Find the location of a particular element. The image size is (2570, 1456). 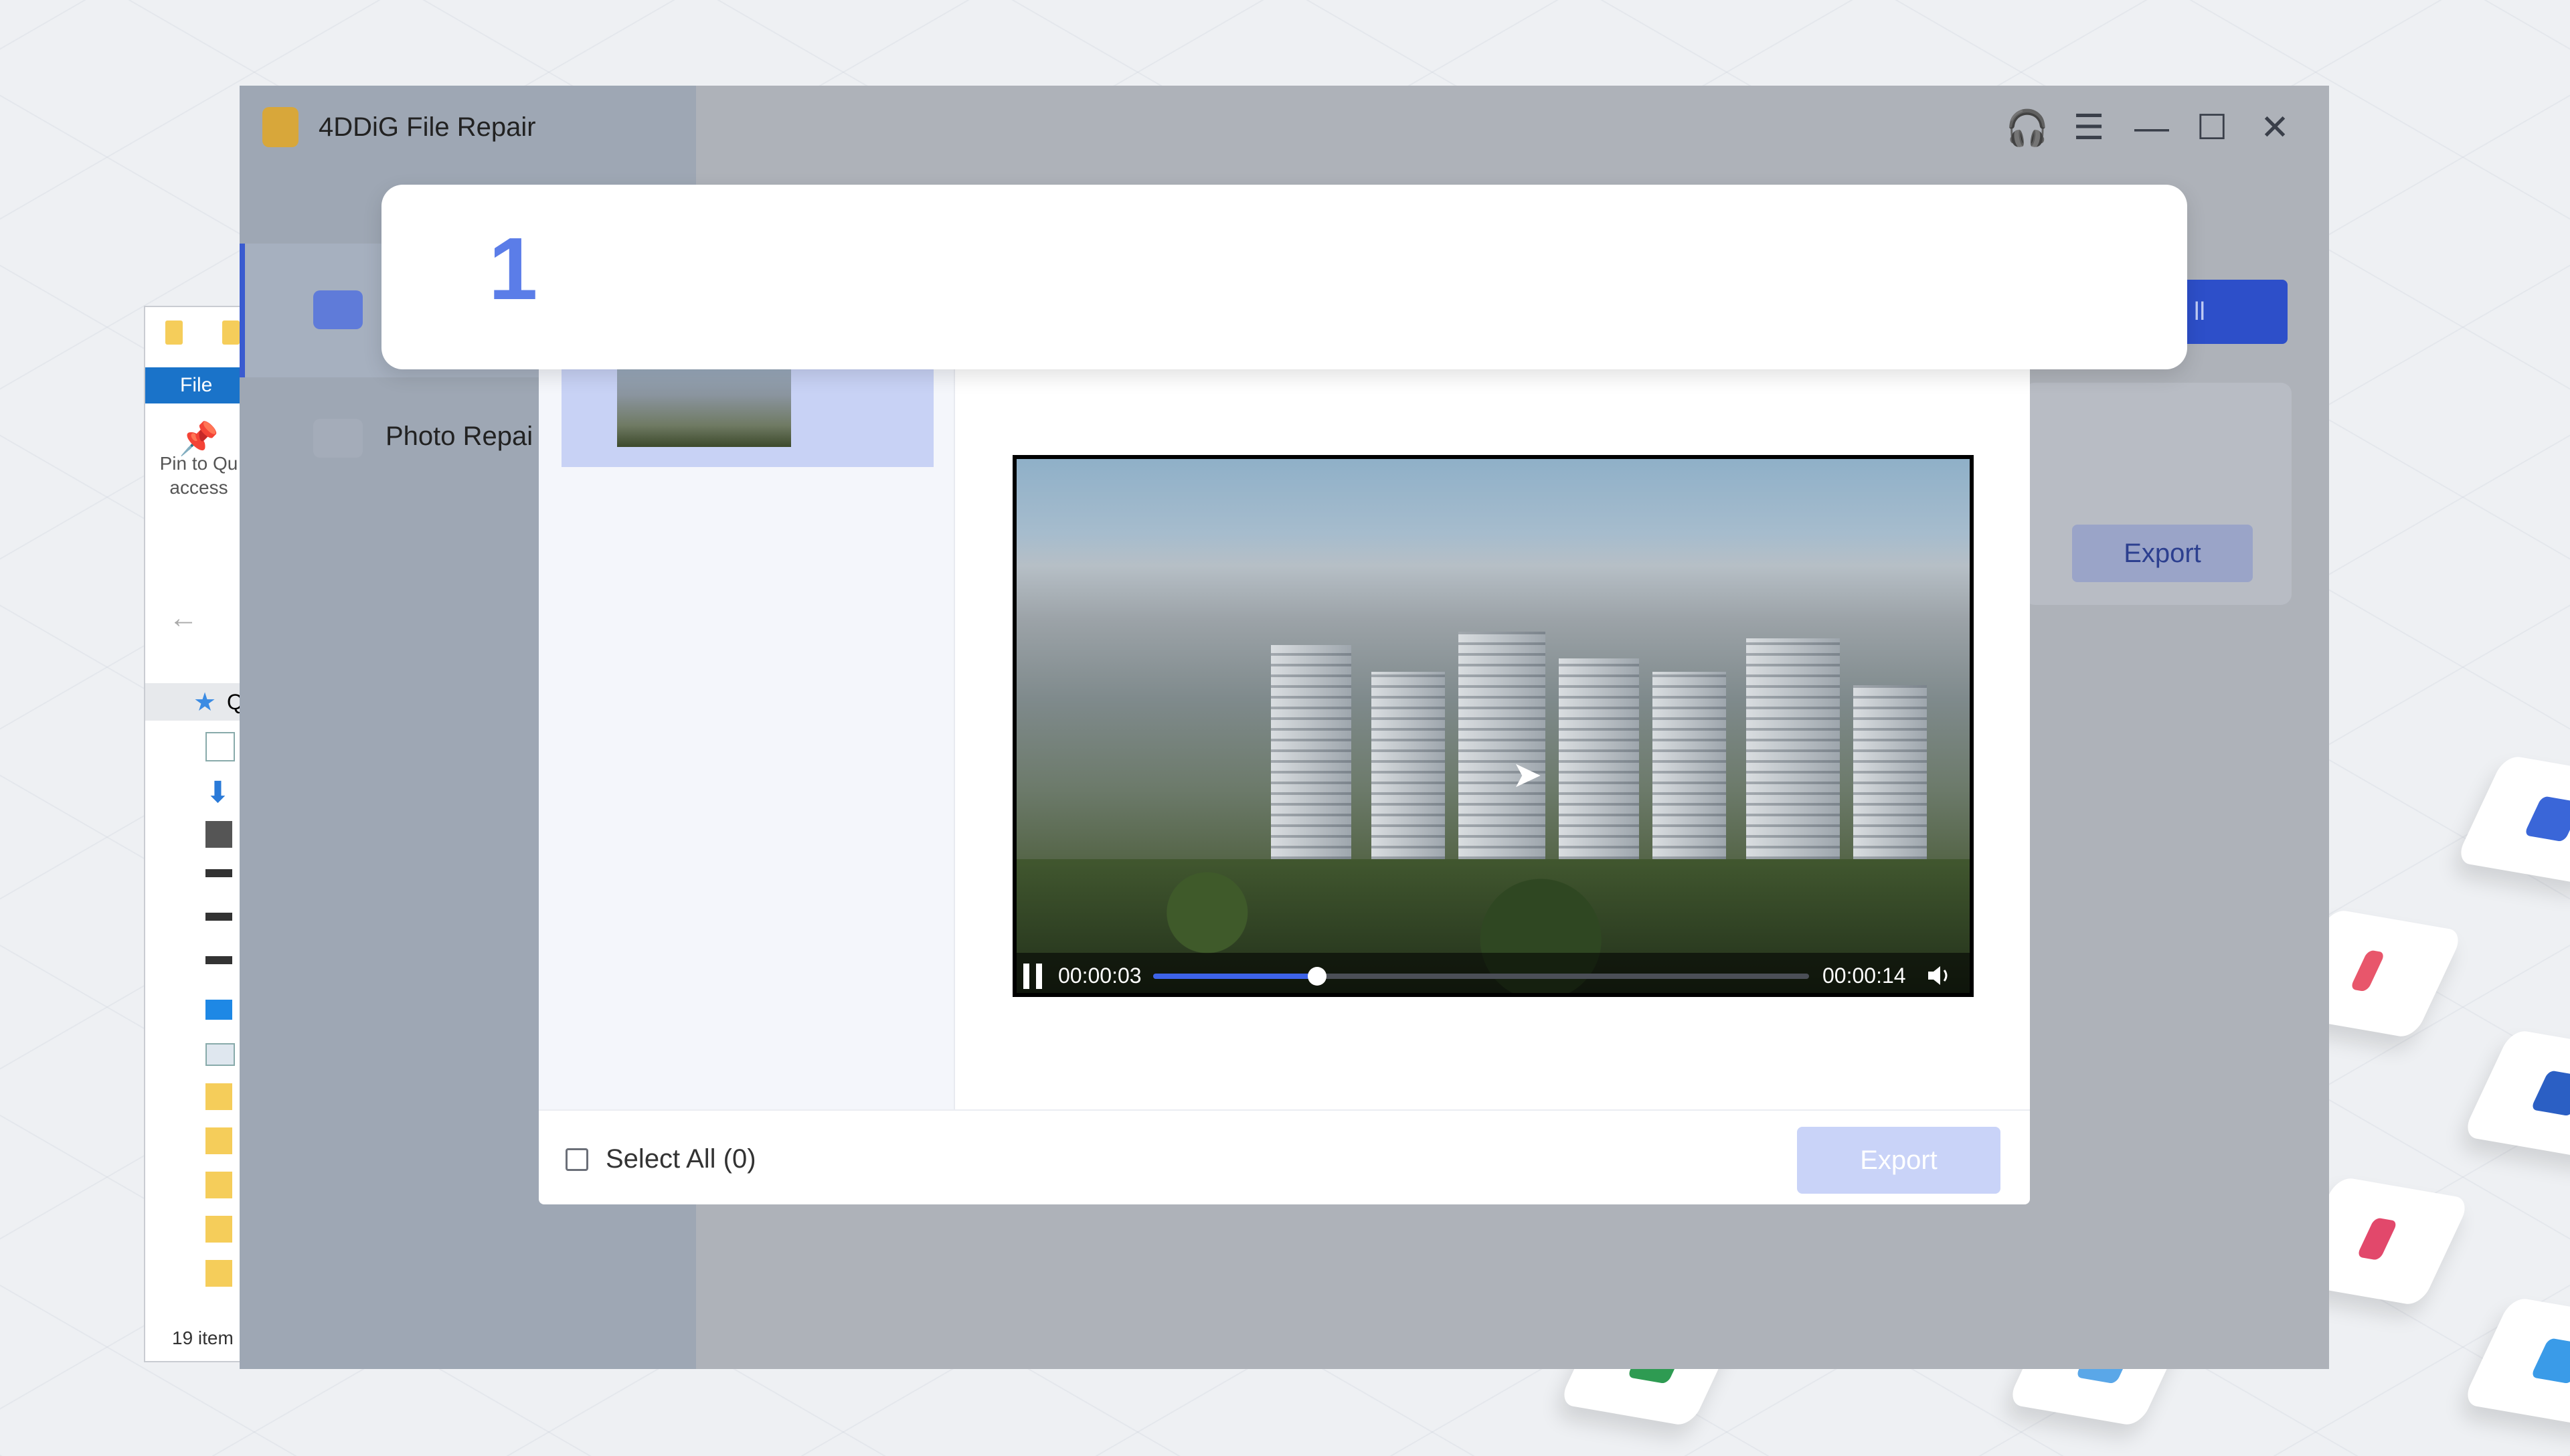

pin-label: Pin to Qu access is located at coordinates (199, 475).